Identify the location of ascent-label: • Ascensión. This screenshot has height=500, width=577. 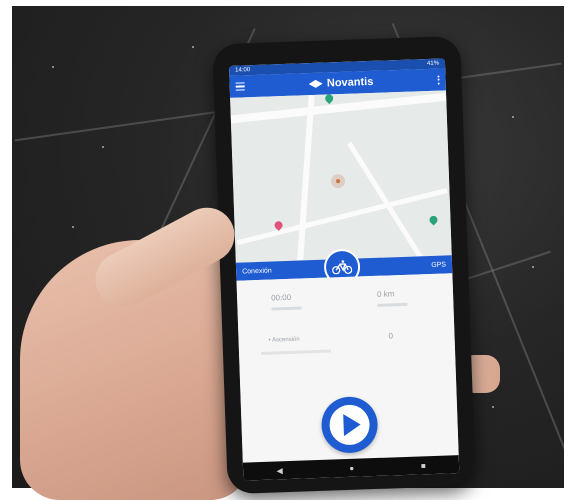
(284, 340).